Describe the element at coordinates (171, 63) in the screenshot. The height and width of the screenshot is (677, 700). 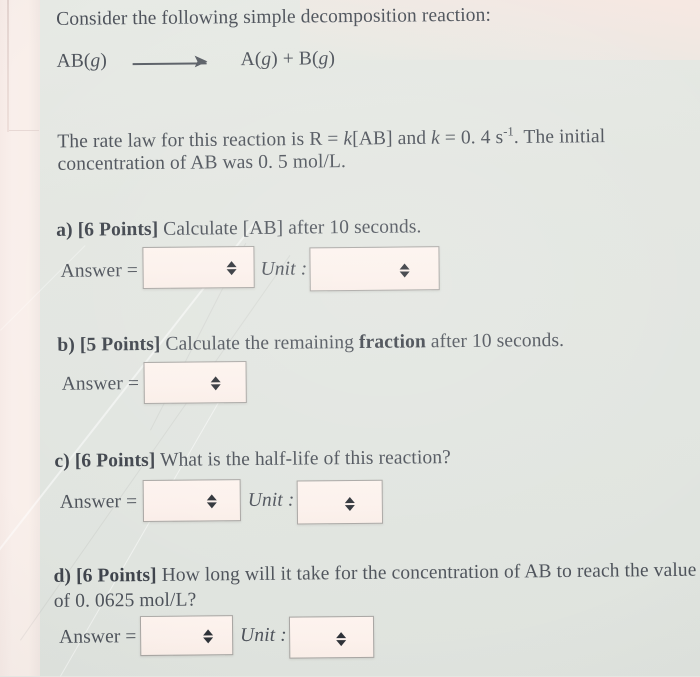
I see `reaction-arrow-icon` at that location.